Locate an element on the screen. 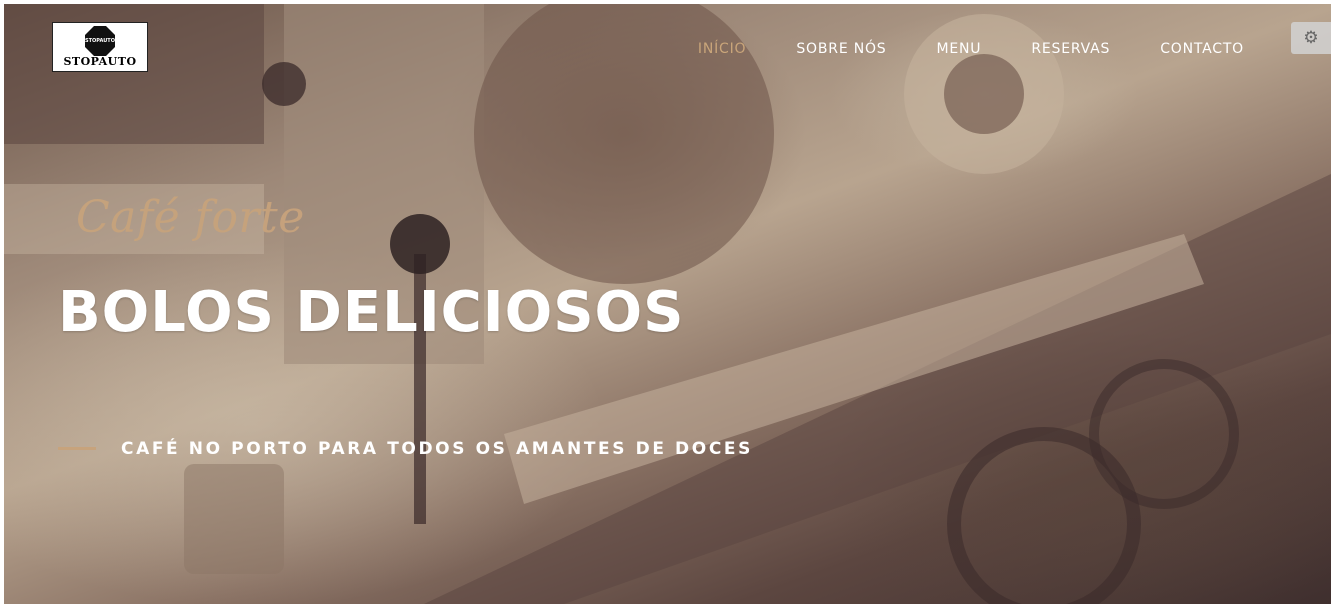 Image resolution: width=1335 pixels, height=608 pixels. nav-item-sobre-nos: SOBRE NÓS is located at coordinates (841, 49).